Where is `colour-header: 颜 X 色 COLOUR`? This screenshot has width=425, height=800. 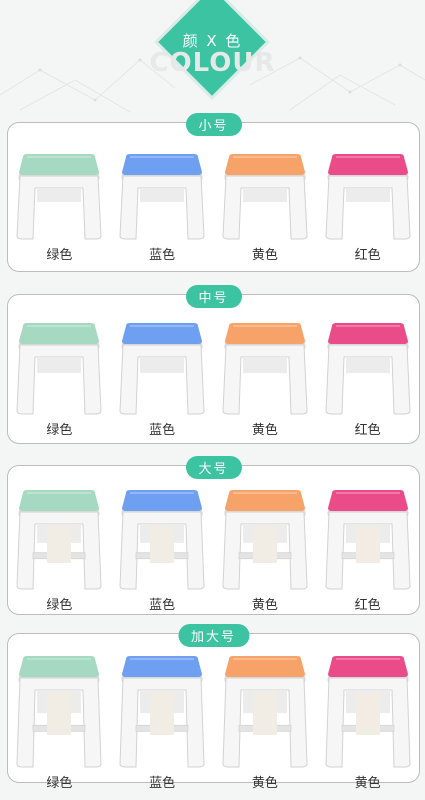
colour-header: 颜 X 色 COLOUR is located at coordinates (212, 57).